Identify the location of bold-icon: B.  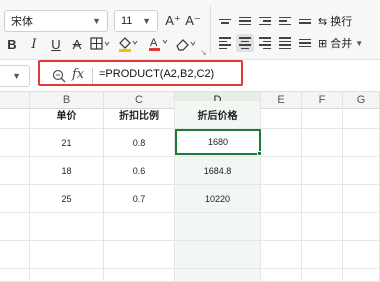
(12, 44).